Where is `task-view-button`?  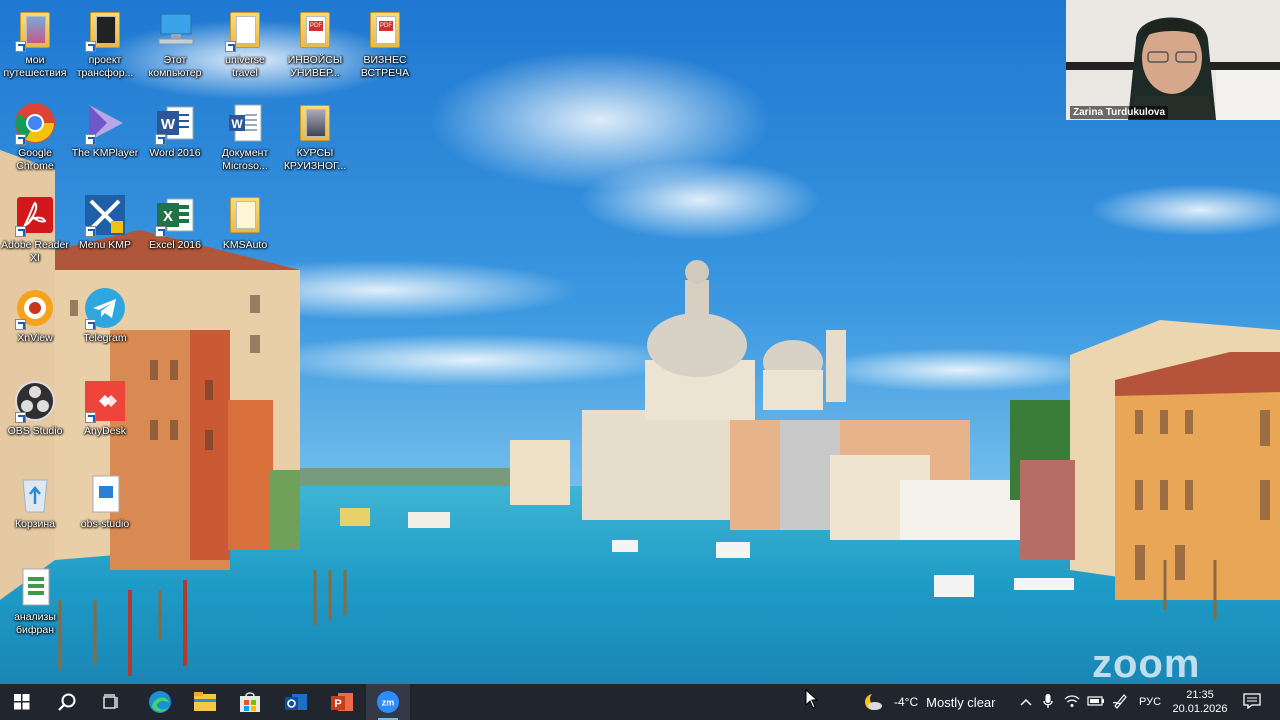 task-view-button is located at coordinates (112, 702).